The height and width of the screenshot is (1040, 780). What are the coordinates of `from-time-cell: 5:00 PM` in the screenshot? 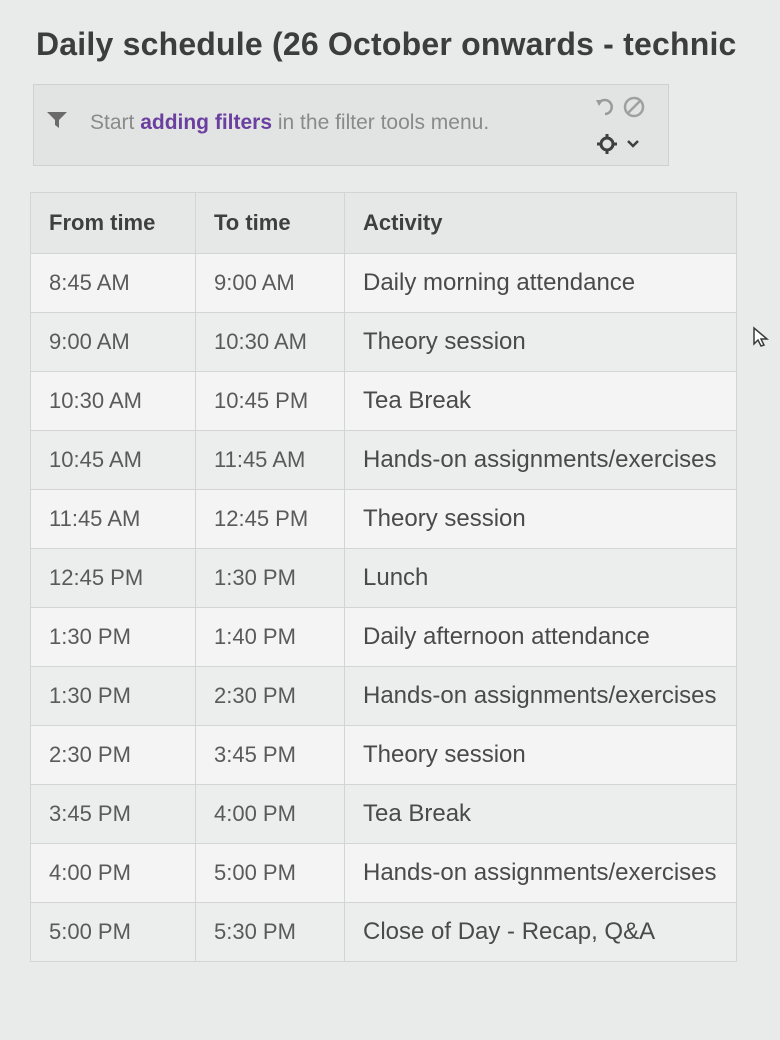 It's located at (113, 932).